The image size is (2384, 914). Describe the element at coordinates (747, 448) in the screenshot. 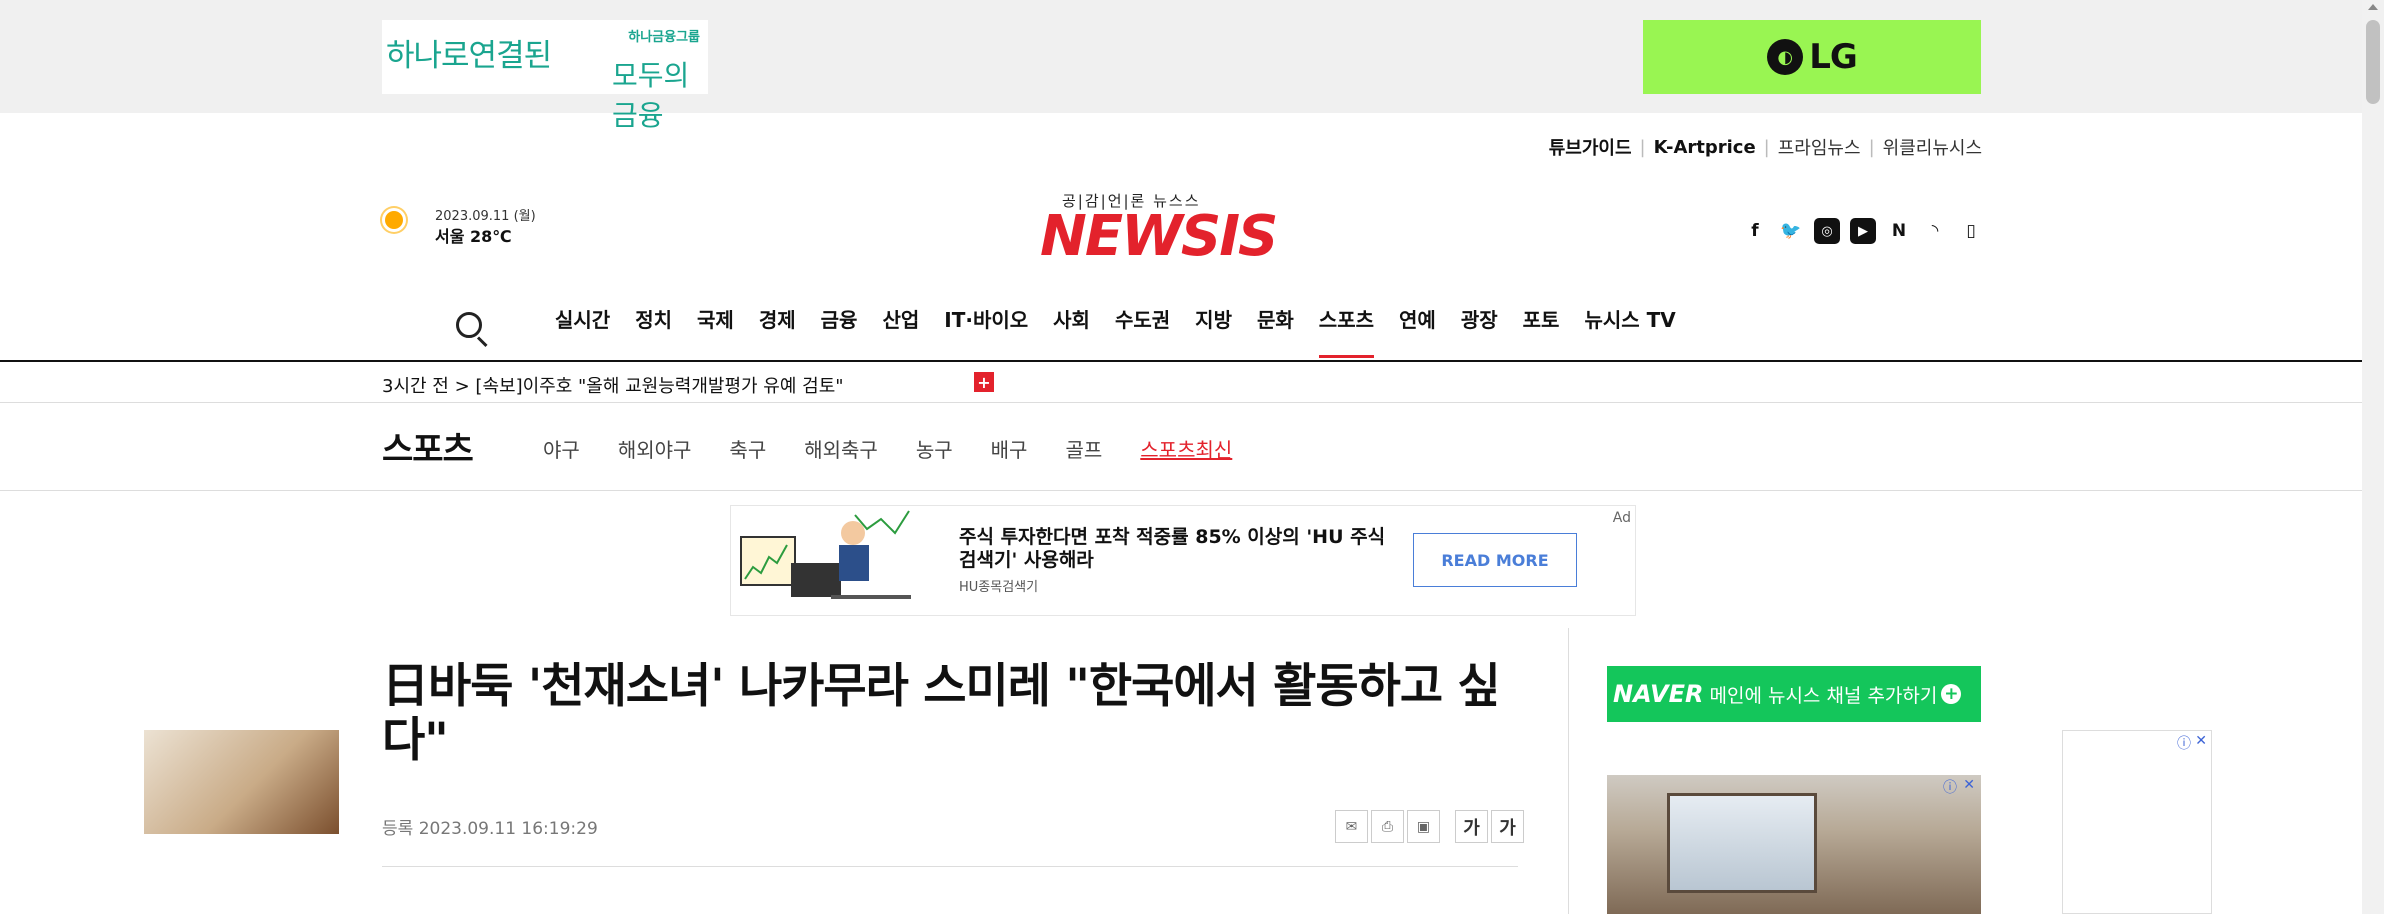

I see `subnav-soccer: 축구` at that location.